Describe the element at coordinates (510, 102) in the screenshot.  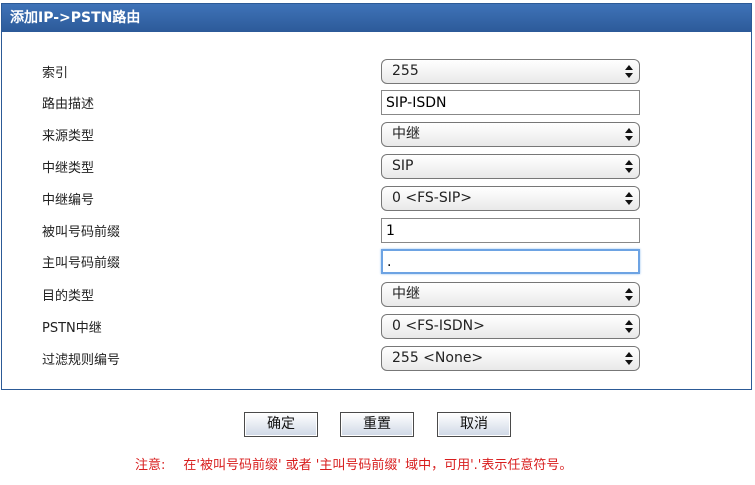
I see `route-description-input` at that location.